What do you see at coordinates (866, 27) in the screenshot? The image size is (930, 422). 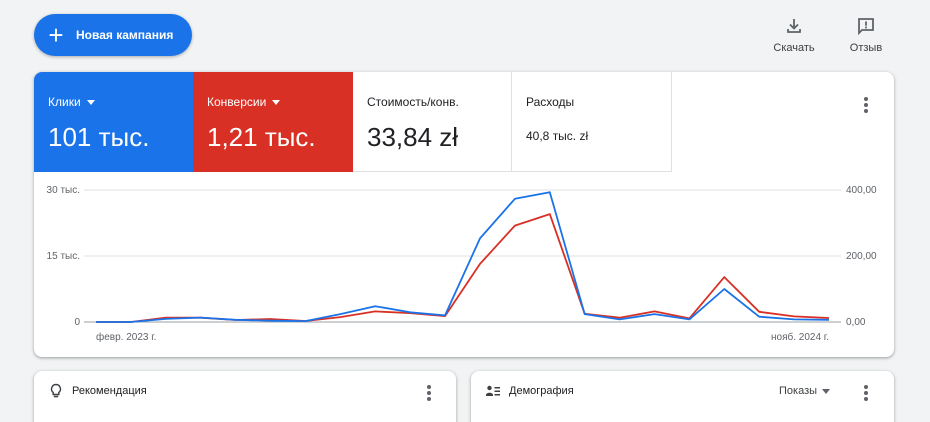 I see `feedback-icon` at bounding box center [866, 27].